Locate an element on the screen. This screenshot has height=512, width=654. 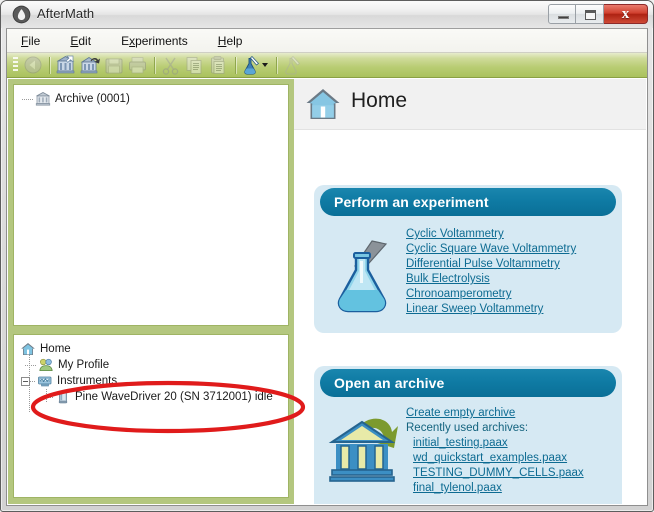
link-recent-archive-2: wd_quickstart_examples.paax is located at coordinates (498, 458).